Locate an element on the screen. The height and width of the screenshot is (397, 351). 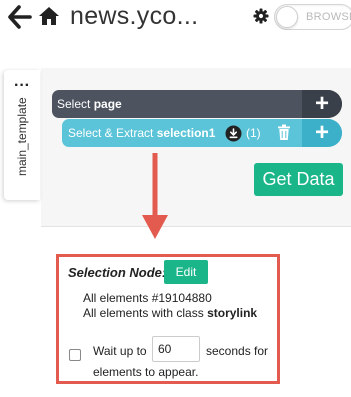
browse-toggle: BROWSE is located at coordinates (312, 17).